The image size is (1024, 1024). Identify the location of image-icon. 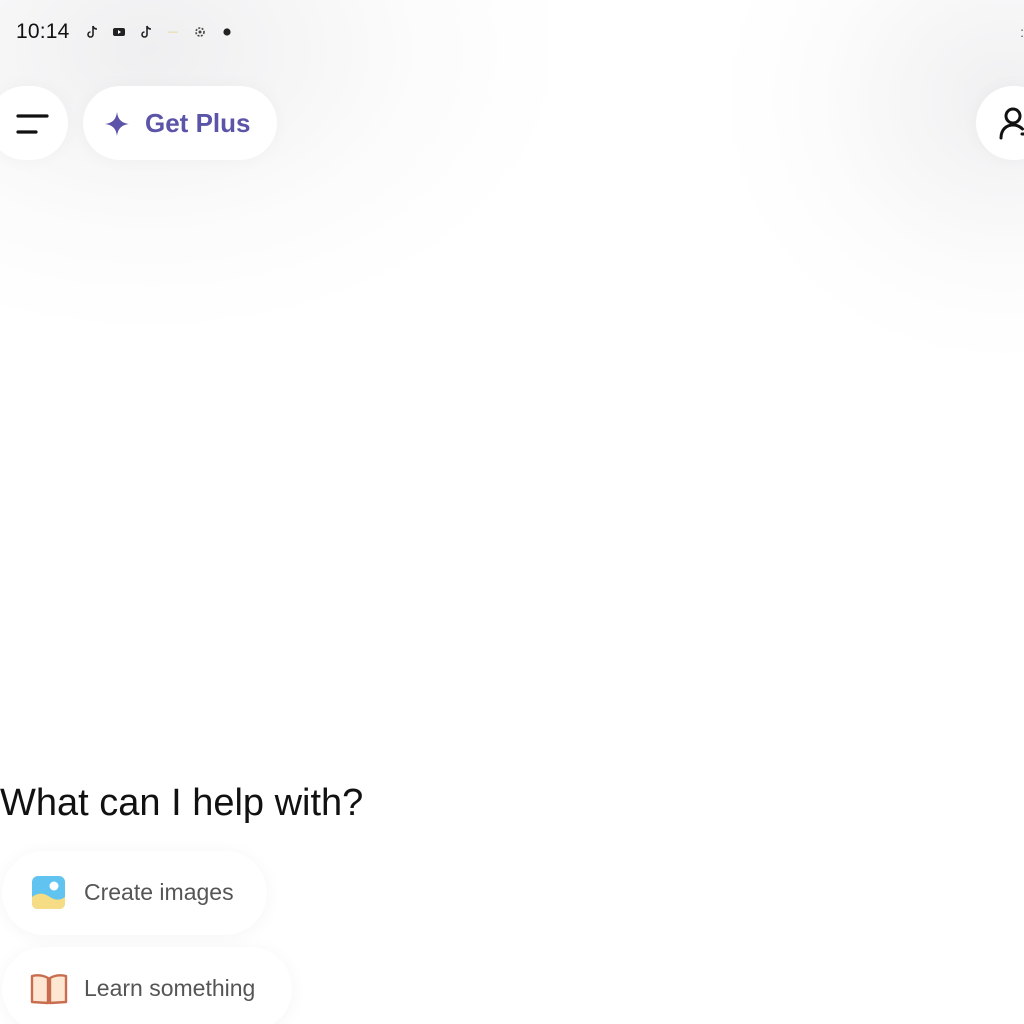
(48, 892).